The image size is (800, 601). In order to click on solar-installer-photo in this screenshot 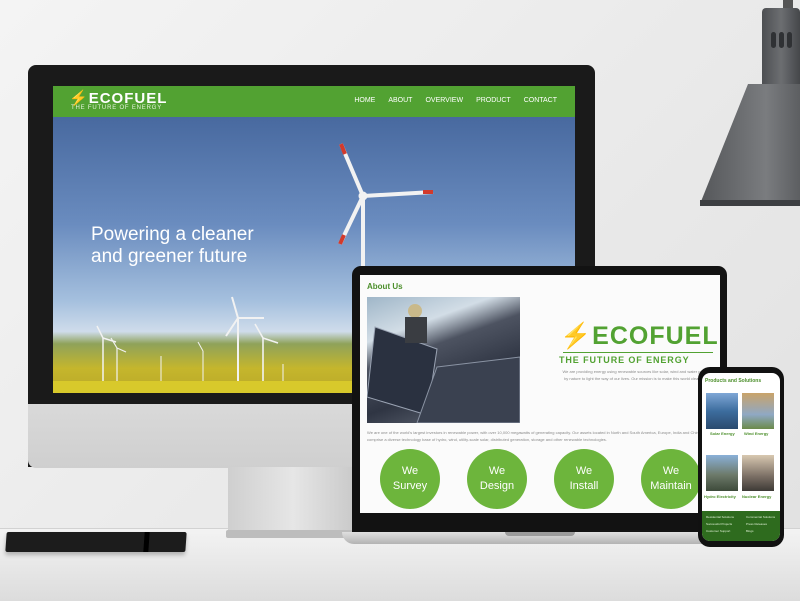, I will do `click(443, 360)`.